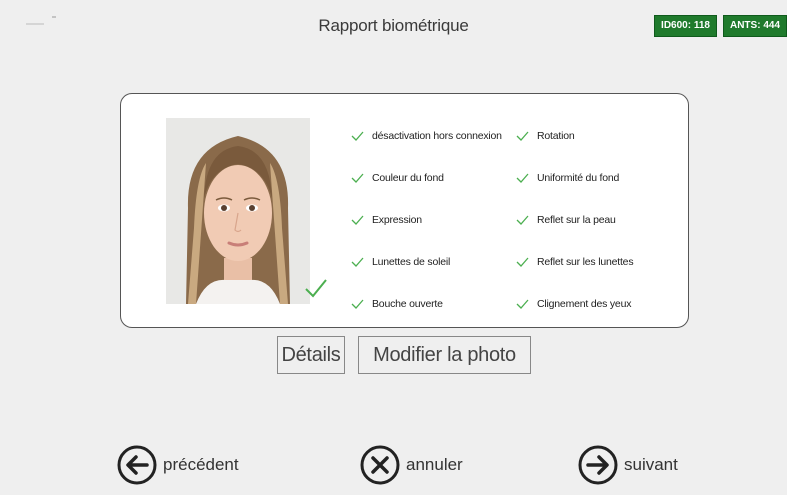 This screenshot has height=495, width=787. I want to click on check-label: Lunettes de soleil, so click(411, 262).